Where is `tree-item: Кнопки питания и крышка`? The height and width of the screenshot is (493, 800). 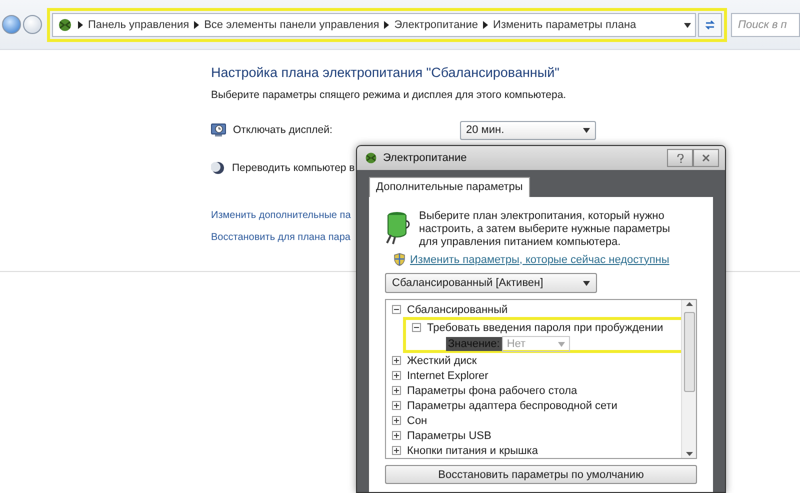 tree-item: Кнопки питания и крышка is located at coordinates (472, 450).